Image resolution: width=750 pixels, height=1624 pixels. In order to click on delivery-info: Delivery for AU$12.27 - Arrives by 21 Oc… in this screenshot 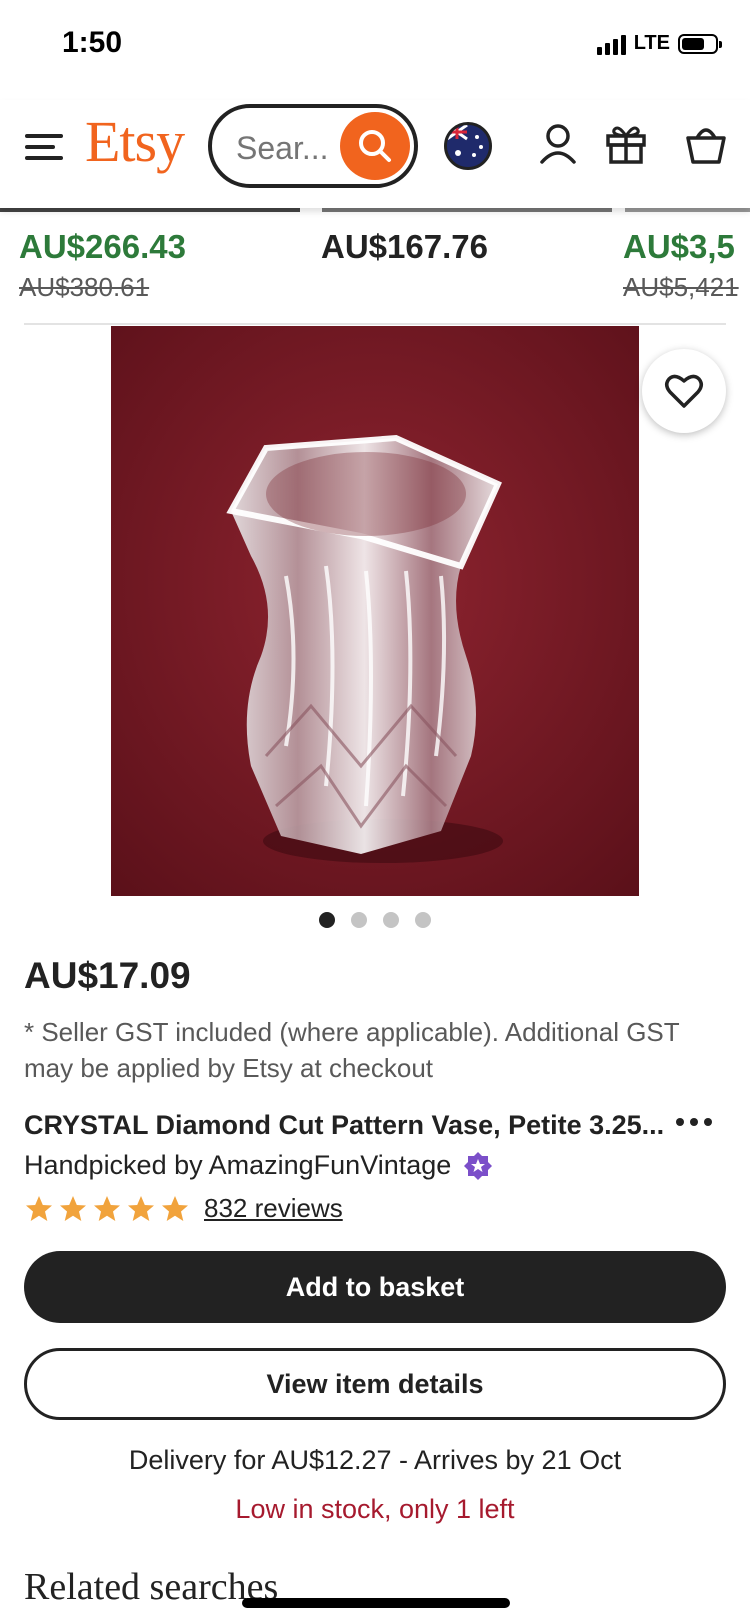, I will do `click(375, 1460)`.